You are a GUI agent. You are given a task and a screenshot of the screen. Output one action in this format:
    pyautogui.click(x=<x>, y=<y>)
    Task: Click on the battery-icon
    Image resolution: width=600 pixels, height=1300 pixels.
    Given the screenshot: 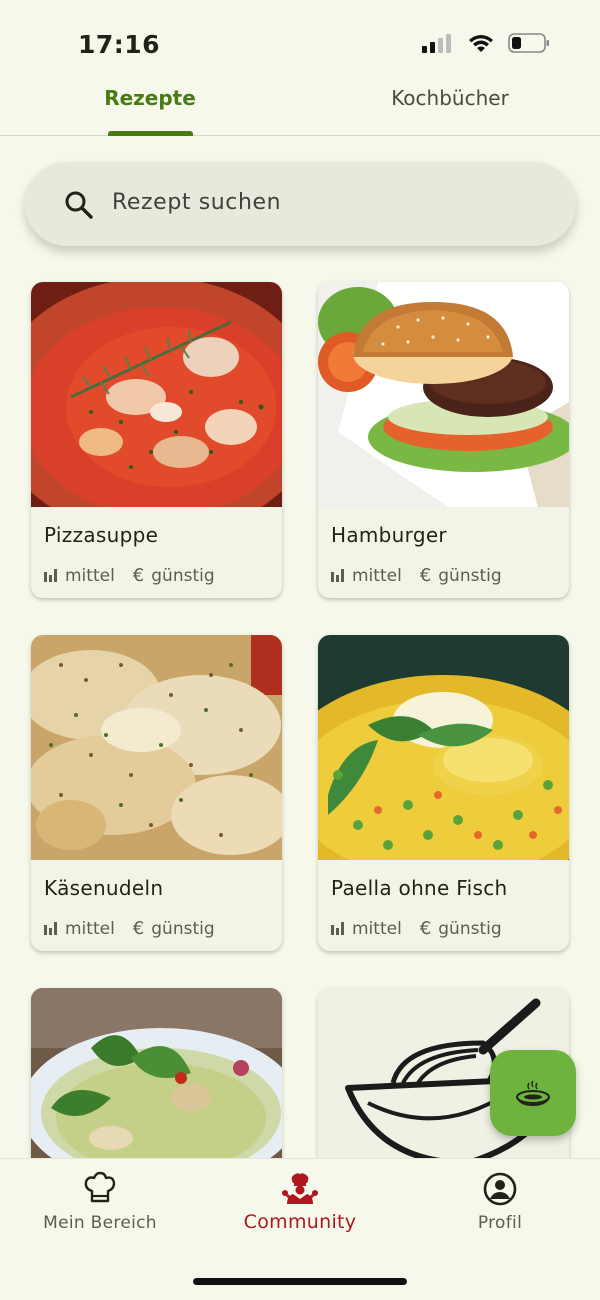 What is the action you would take?
    pyautogui.click(x=528, y=43)
    